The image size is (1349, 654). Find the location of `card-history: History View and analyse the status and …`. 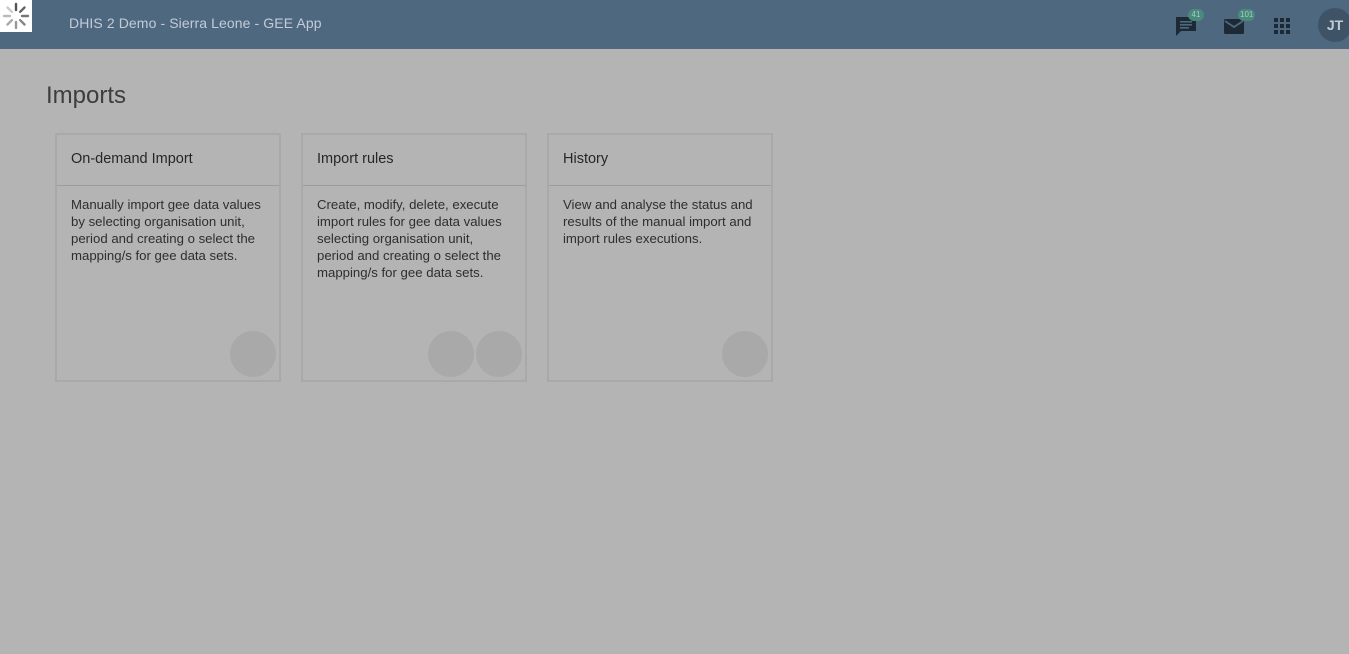

card-history: History View and analyse the status and … is located at coordinates (660, 257).